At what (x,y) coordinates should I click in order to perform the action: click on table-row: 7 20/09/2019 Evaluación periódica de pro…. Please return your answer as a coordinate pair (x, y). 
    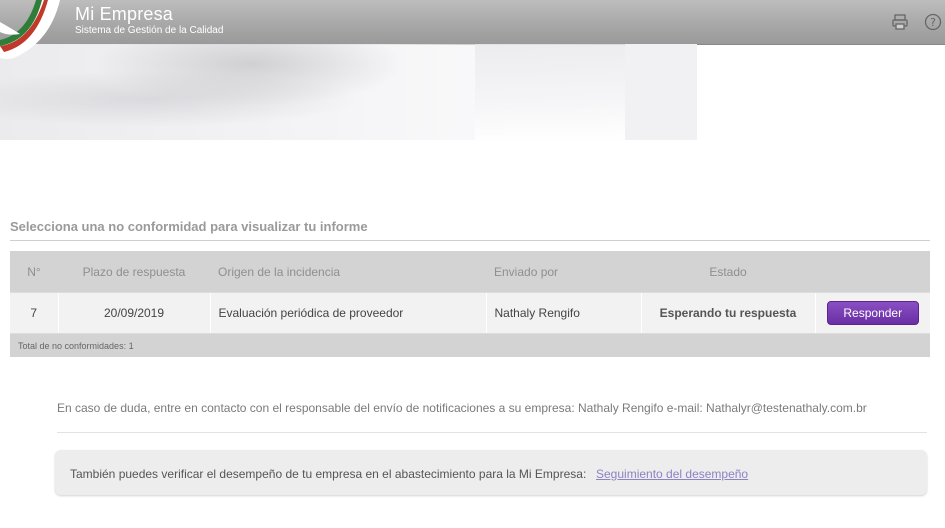
    Looking at the image, I should click on (470, 313).